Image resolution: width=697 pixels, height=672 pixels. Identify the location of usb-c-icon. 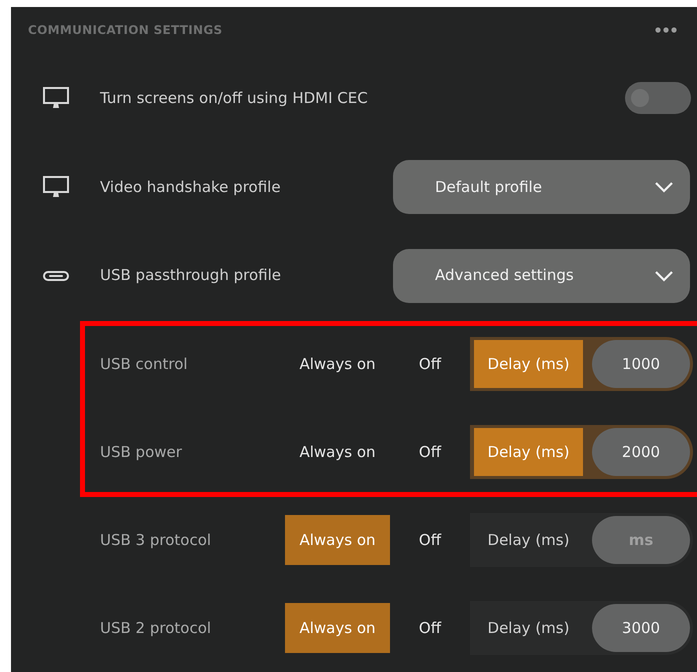
(55, 275).